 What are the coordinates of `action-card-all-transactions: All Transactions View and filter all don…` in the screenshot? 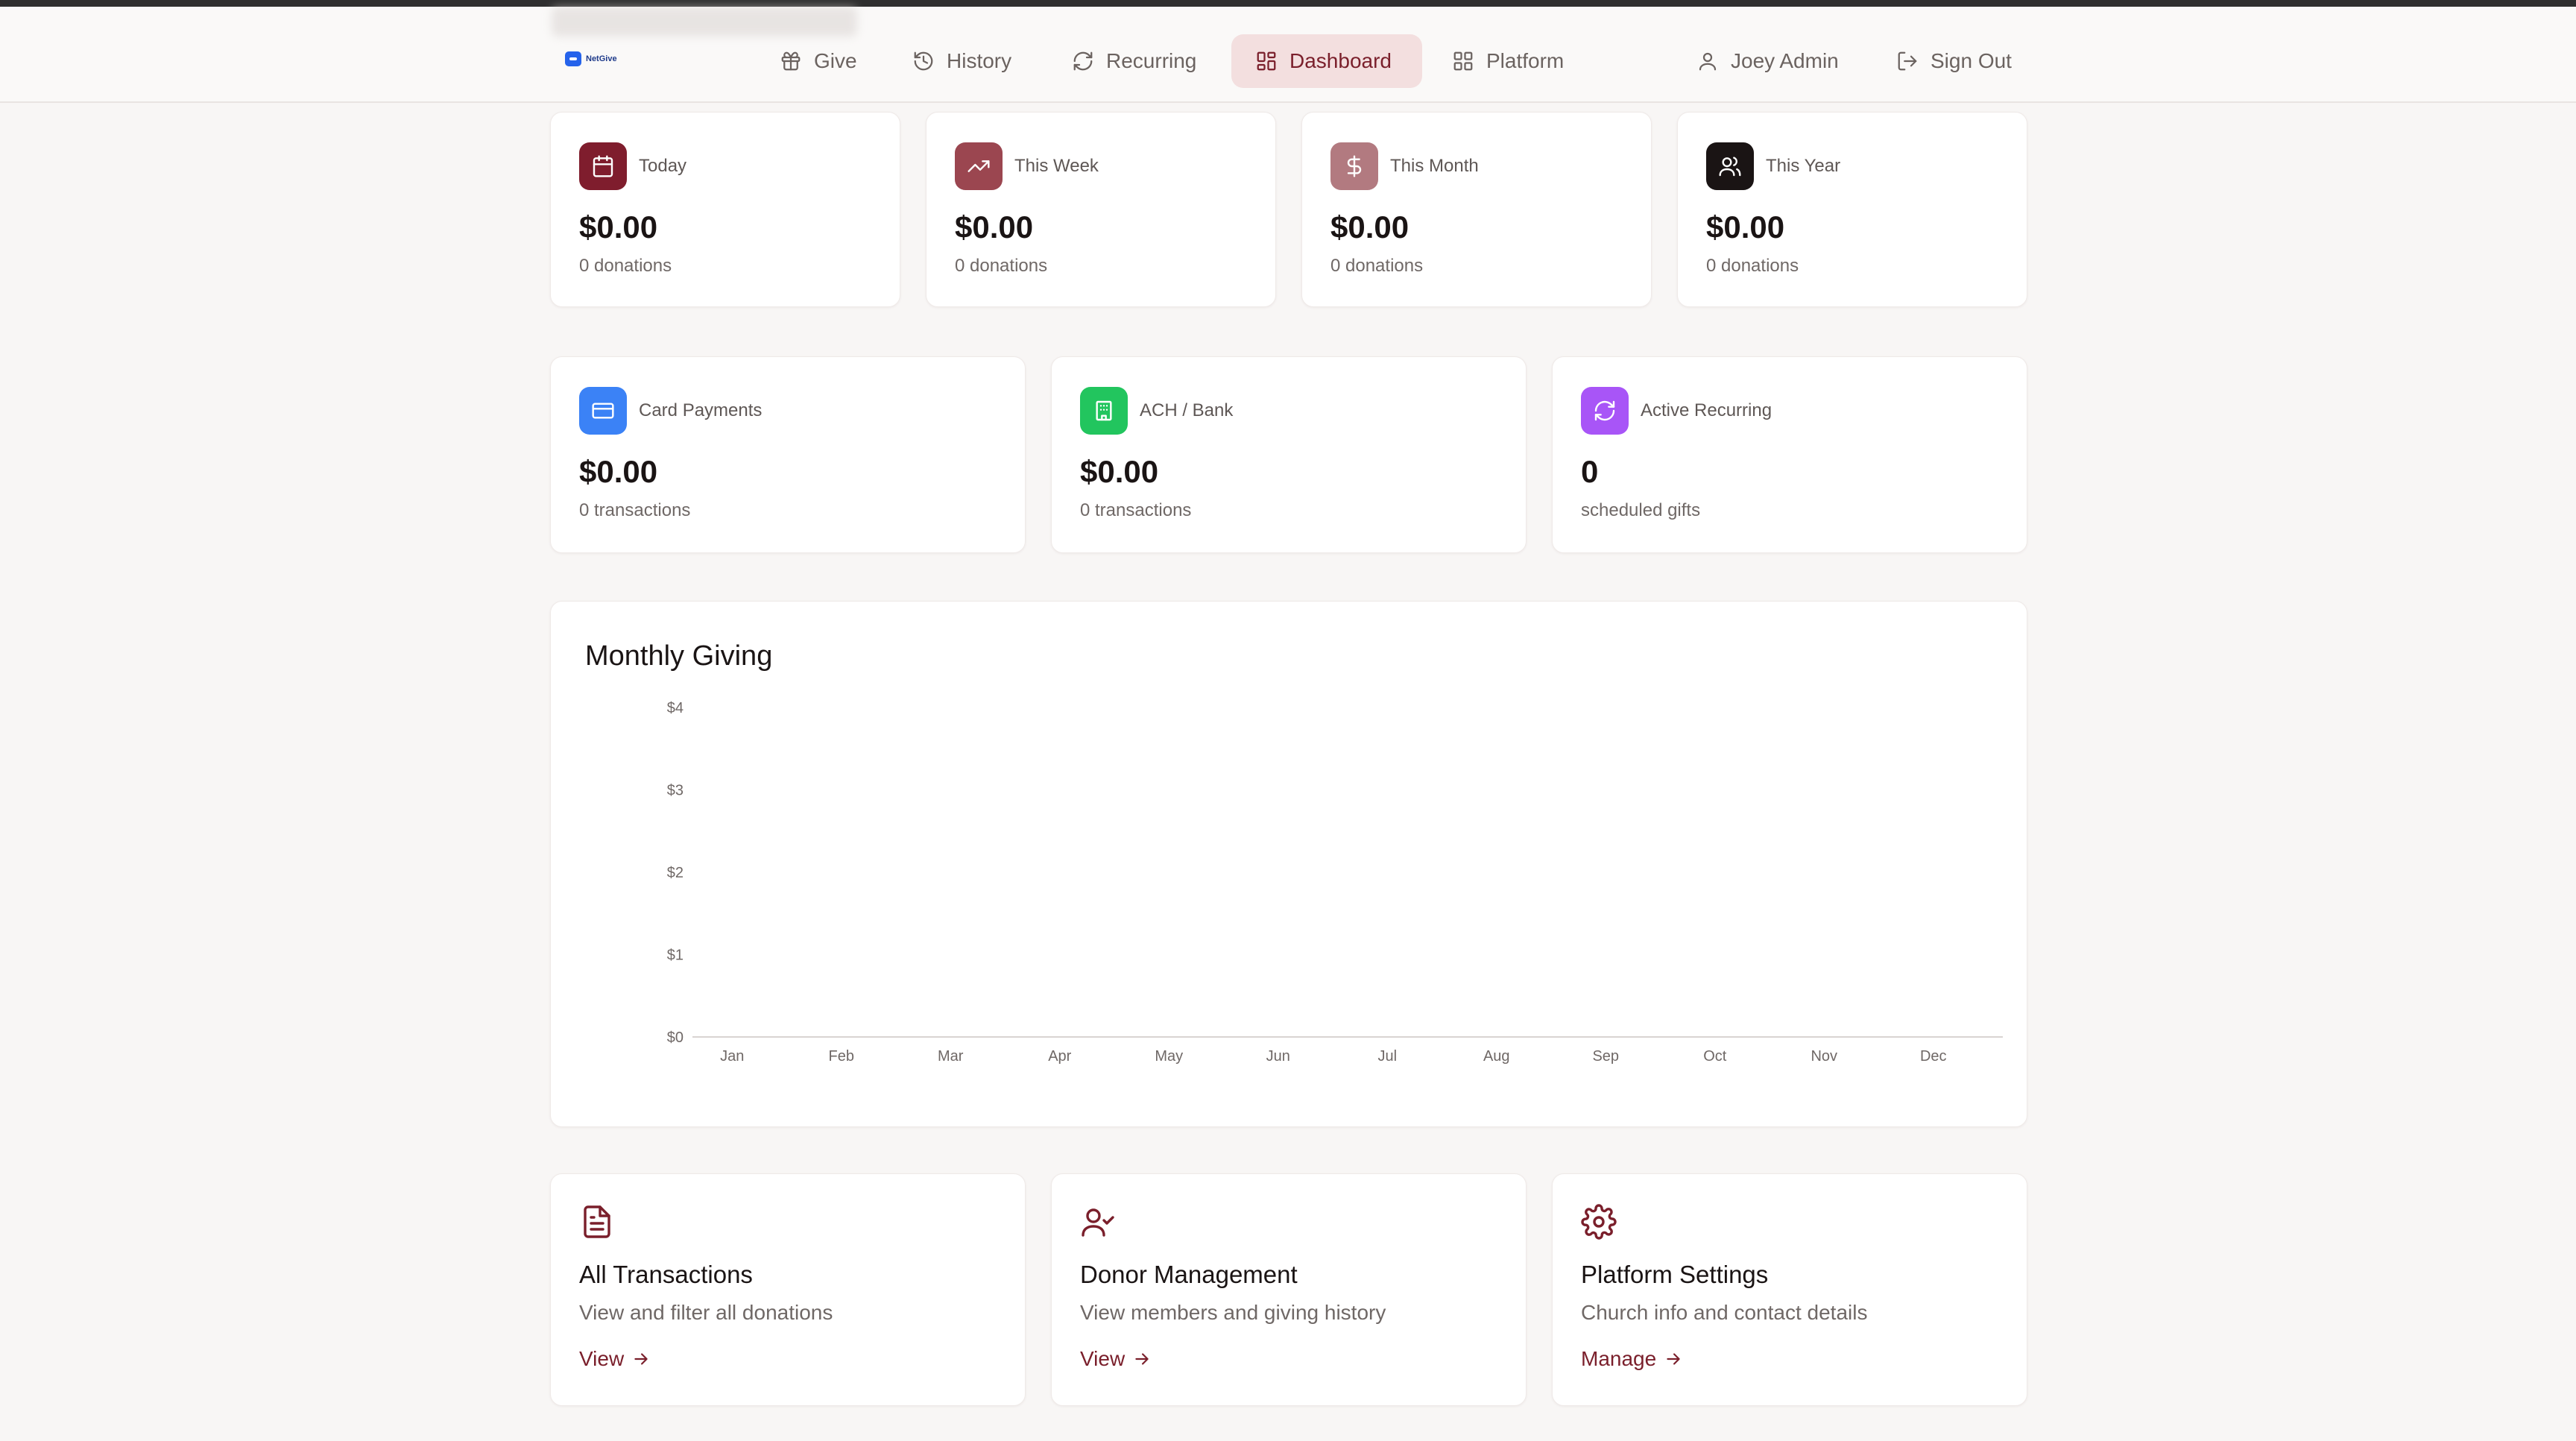 It's located at (788, 1289).